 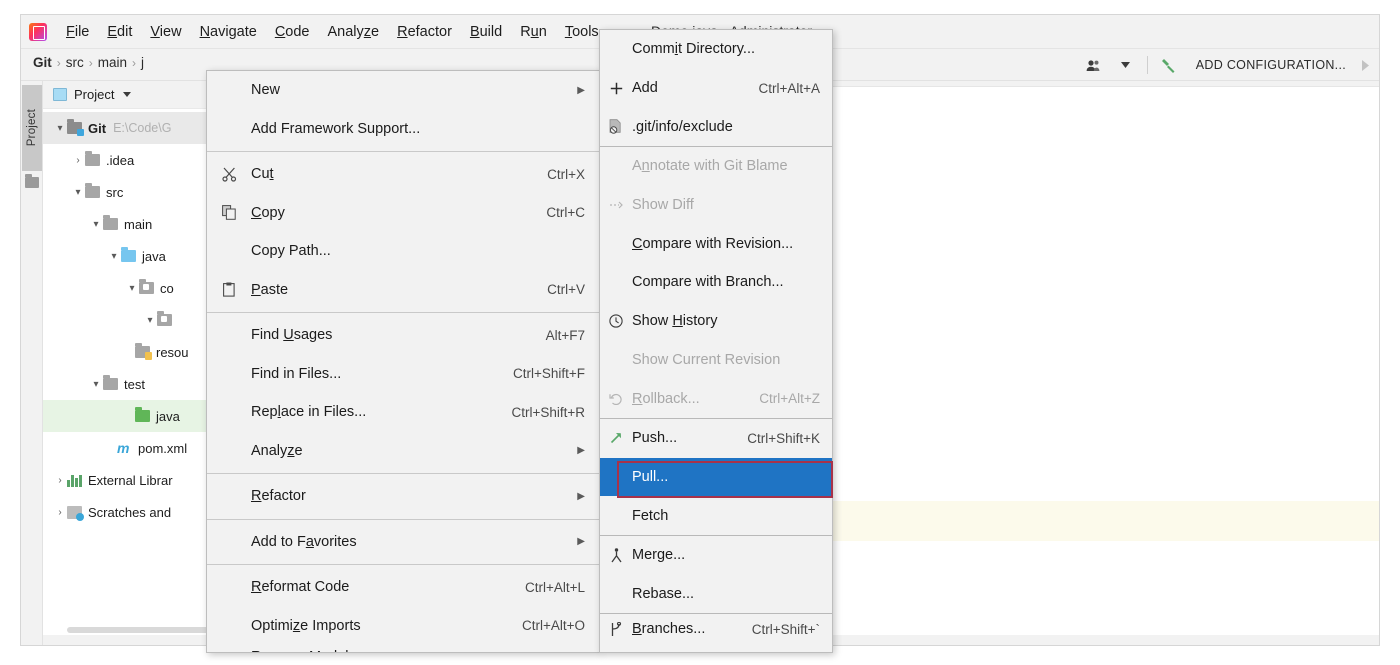 What do you see at coordinates (119, 32) in the screenshot?
I see `menu-edit: Edit` at bounding box center [119, 32].